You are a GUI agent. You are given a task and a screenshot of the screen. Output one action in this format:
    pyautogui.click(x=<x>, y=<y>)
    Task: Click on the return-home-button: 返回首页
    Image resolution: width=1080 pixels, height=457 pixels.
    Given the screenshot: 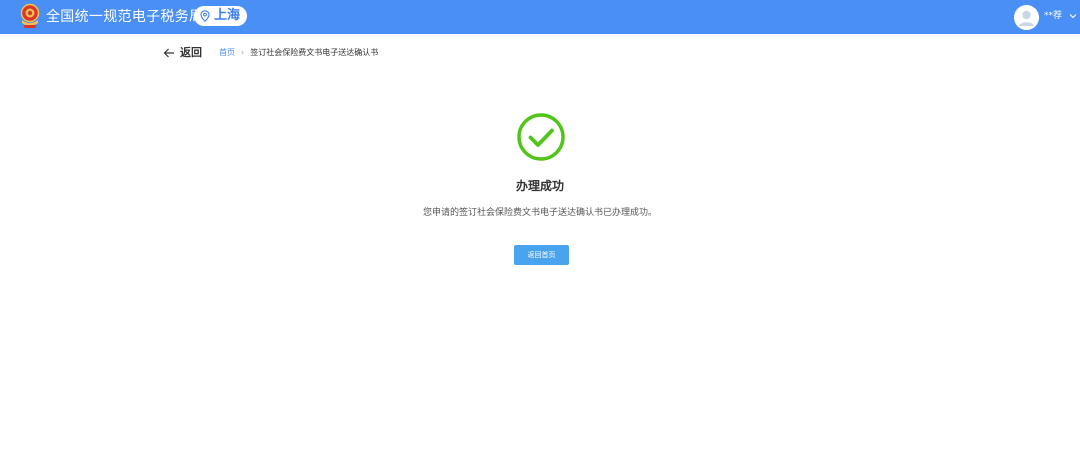 What is the action you would take?
    pyautogui.click(x=541, y=255)
    